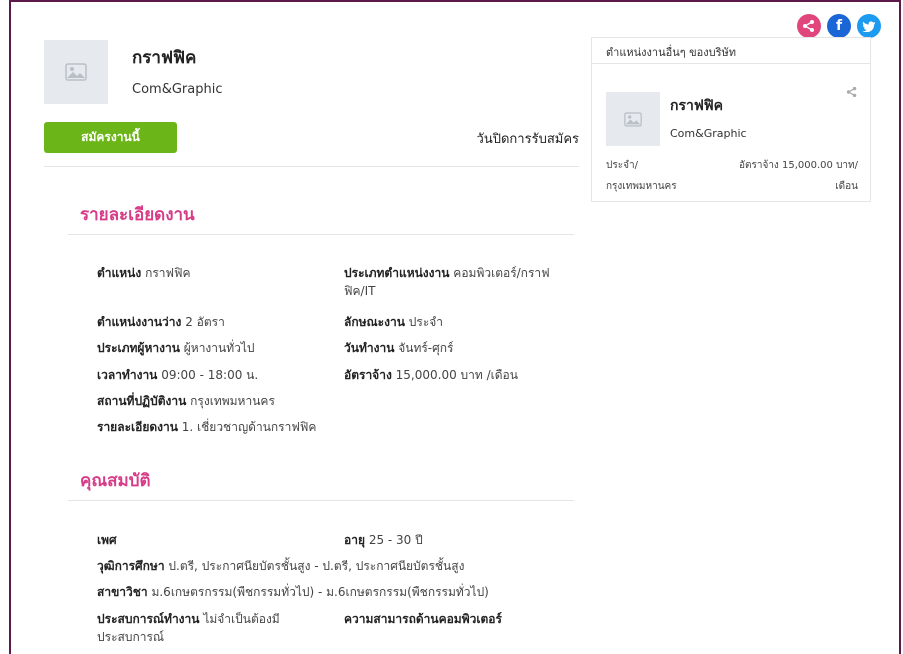 This screenshot has height=654, width=903. I want to click on other-job-company: Com&Graphic, so click(708, 133).